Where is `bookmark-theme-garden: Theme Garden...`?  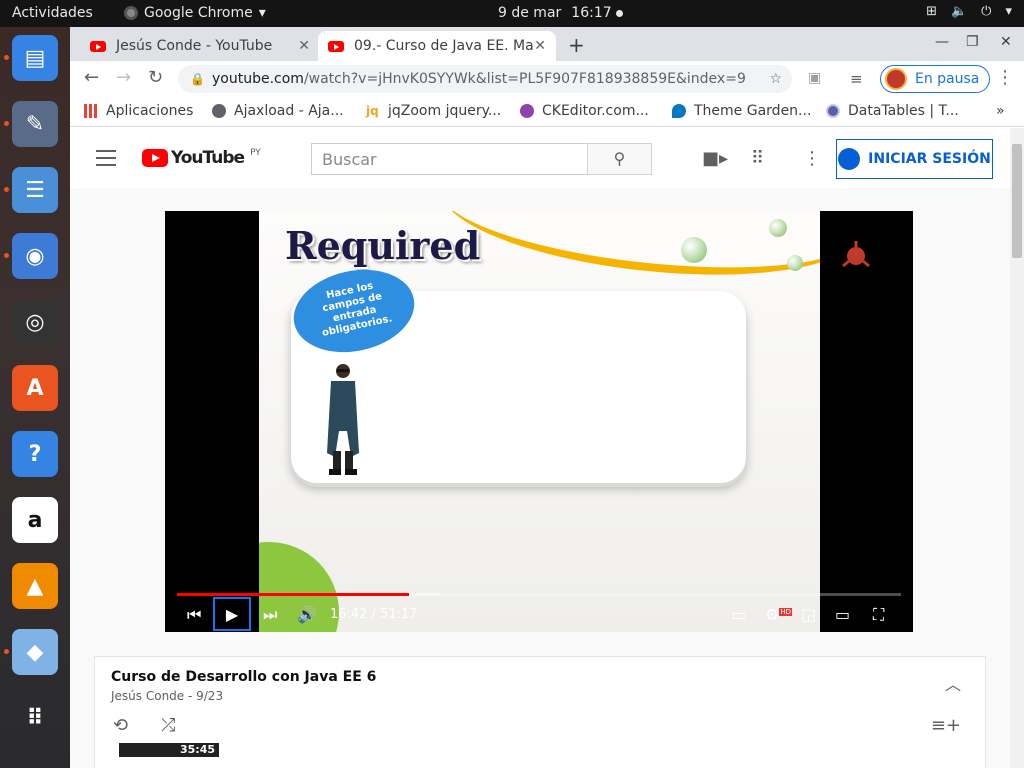
bookmark-theme-garden: Theme Garden... is located at coordinates (741, 111).